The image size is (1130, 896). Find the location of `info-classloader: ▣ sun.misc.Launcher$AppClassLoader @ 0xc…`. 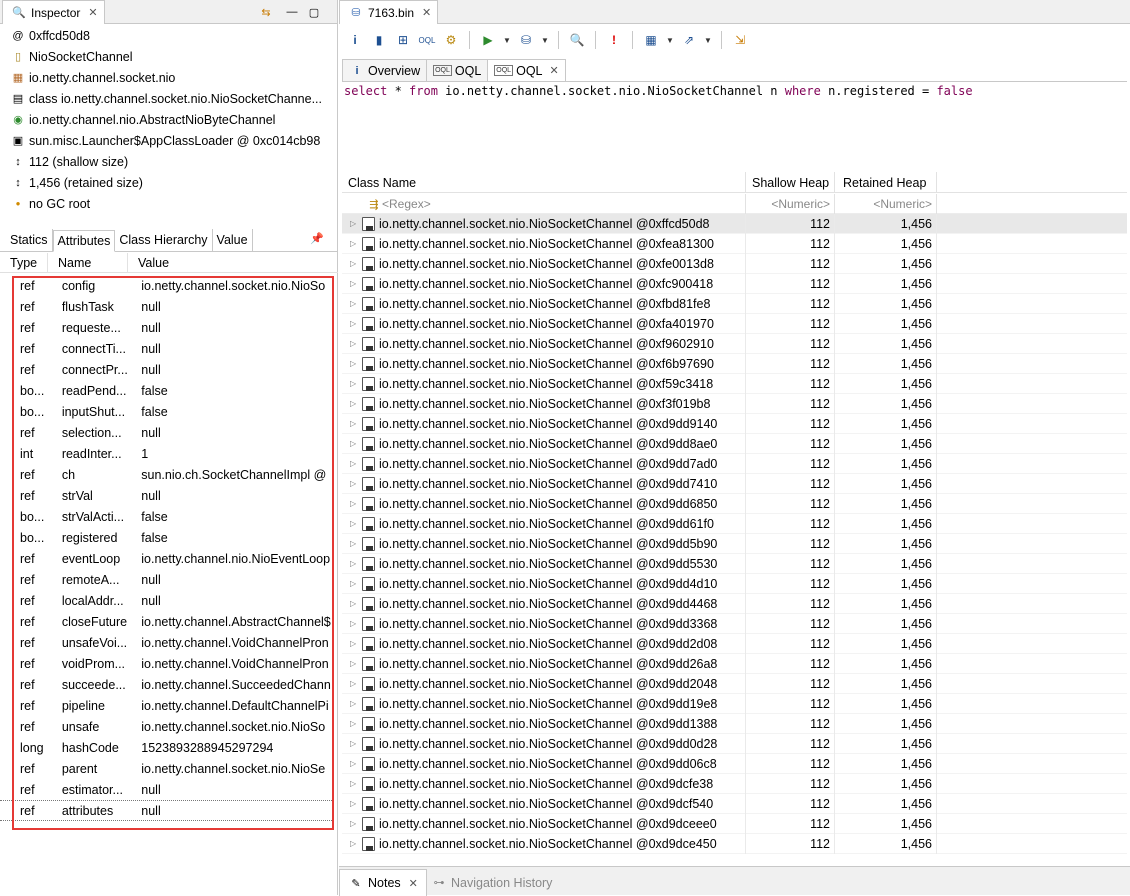

info-classloader: ▣ sun.misc.Launcher$AppClassLoader @ 0xc… is located at coordinates (169, 140).